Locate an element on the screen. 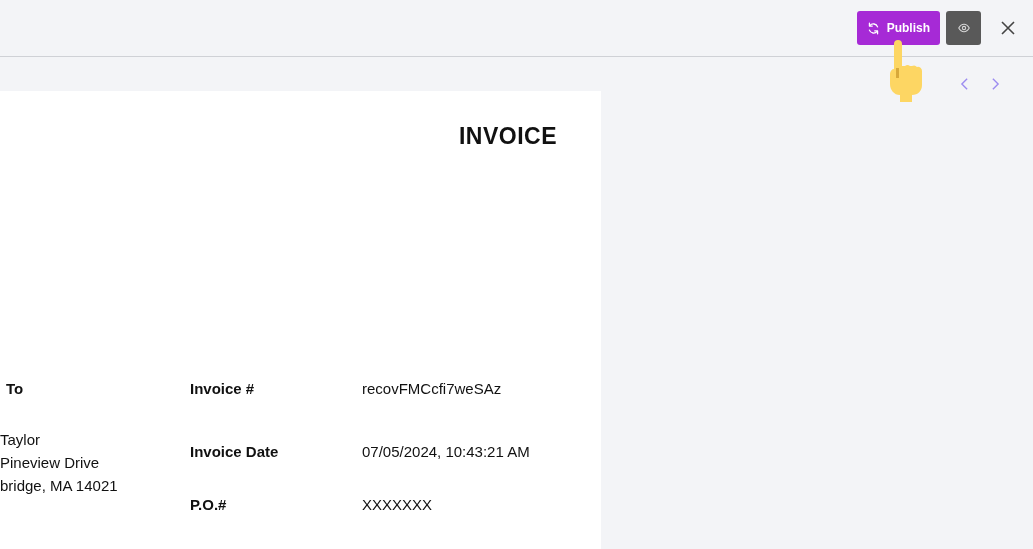 Image resolution: width=1033 pixels, height=549 pixels. field-value: XXXXXXX is located at coordinates (398, 504).